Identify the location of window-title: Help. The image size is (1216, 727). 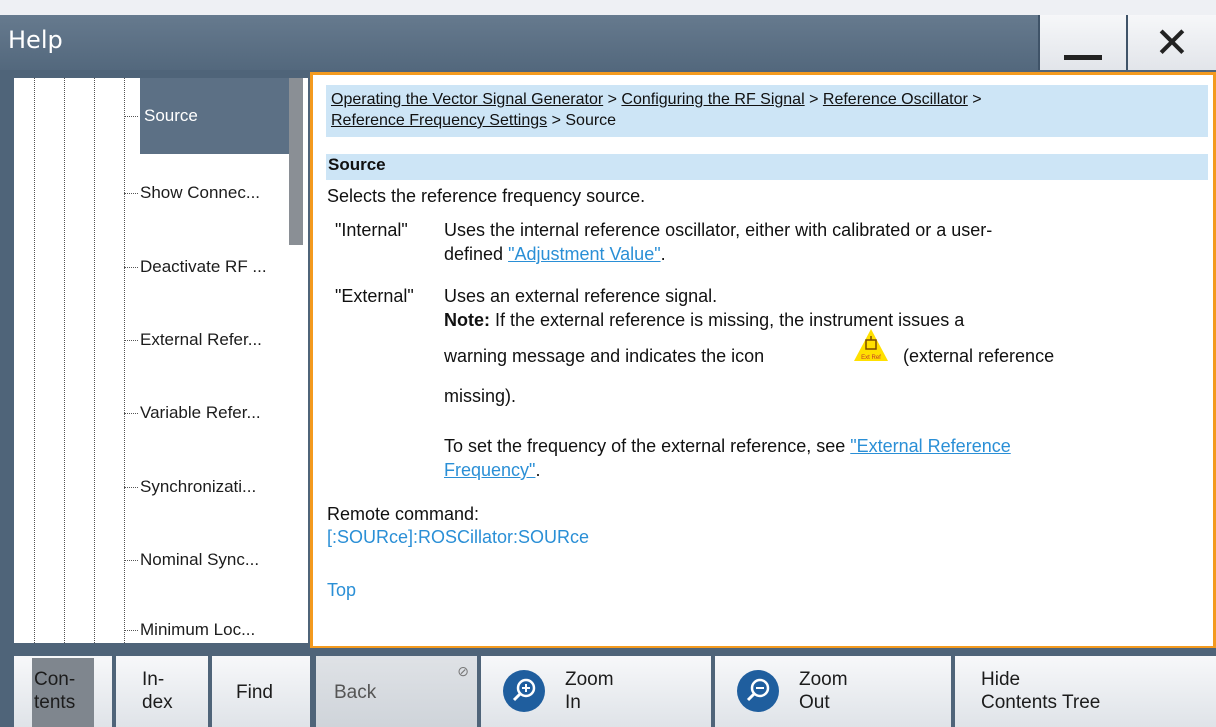
(35, 40).